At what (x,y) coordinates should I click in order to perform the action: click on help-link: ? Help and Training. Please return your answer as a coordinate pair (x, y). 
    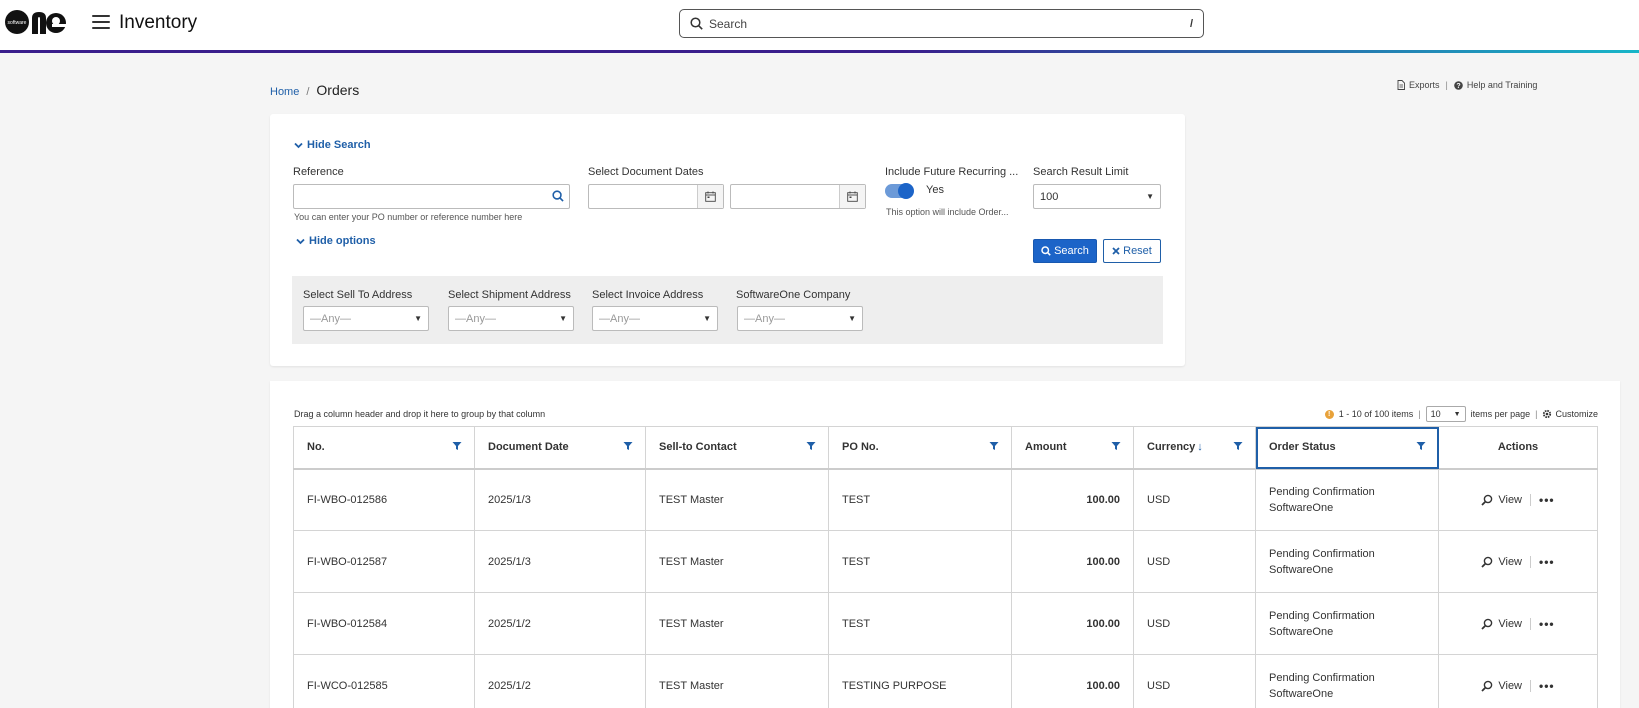
    Looking at the image, I should click on (1496, 85).